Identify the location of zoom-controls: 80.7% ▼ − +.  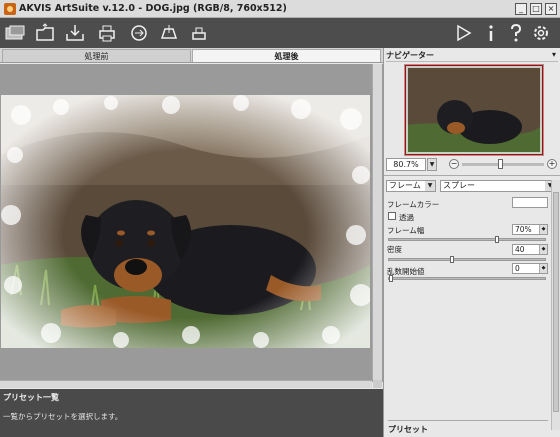
(472, 165).